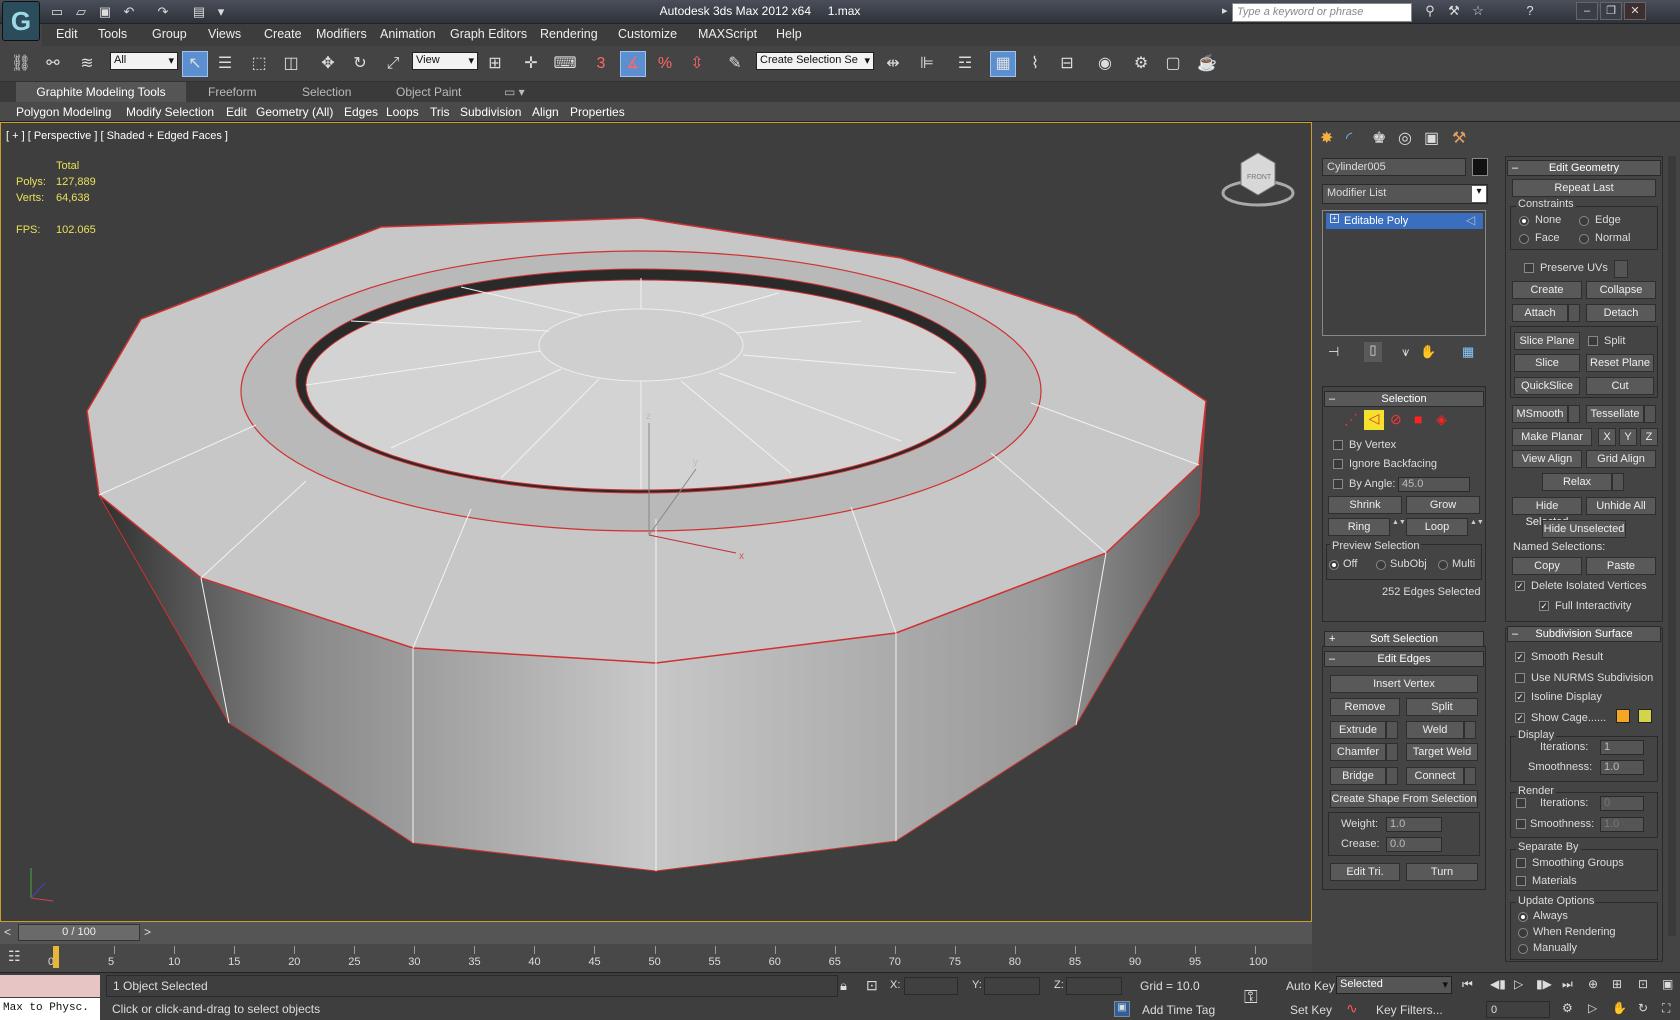  What do you see at coordinates (1617, 984) in the screenshot?
I see `zoom-all-icon: ⊞` at bounding box center [1617, 984].